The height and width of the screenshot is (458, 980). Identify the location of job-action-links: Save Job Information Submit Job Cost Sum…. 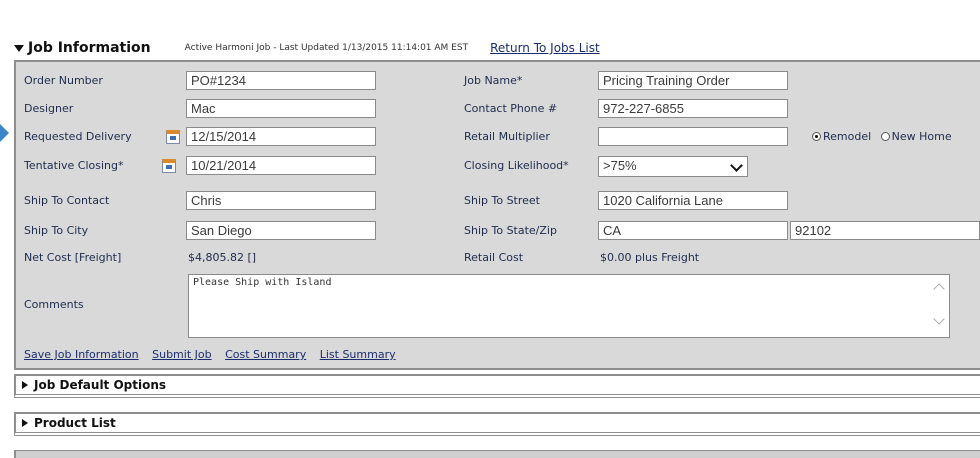
(215, 354).